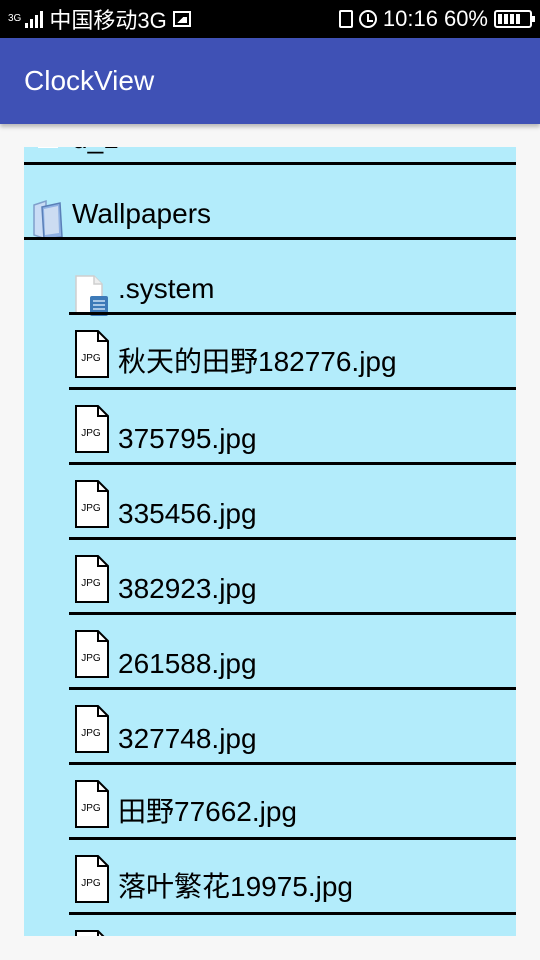  Describe the element at coordinates (270, 278) in the screenshot. I see `tree-row-file: .system` at that location.